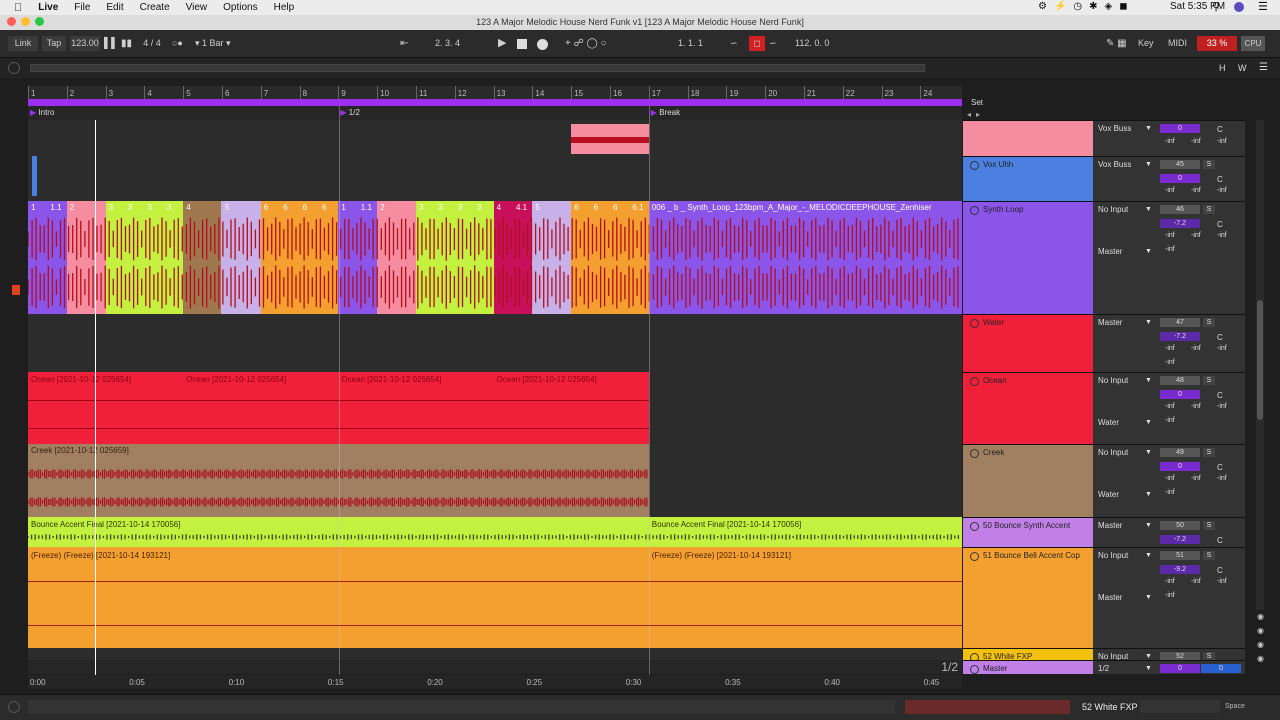  Describe the element at coordinates (350, 112) in the screenshot. I see `locator-marker: ▶ 1/2` at that location.